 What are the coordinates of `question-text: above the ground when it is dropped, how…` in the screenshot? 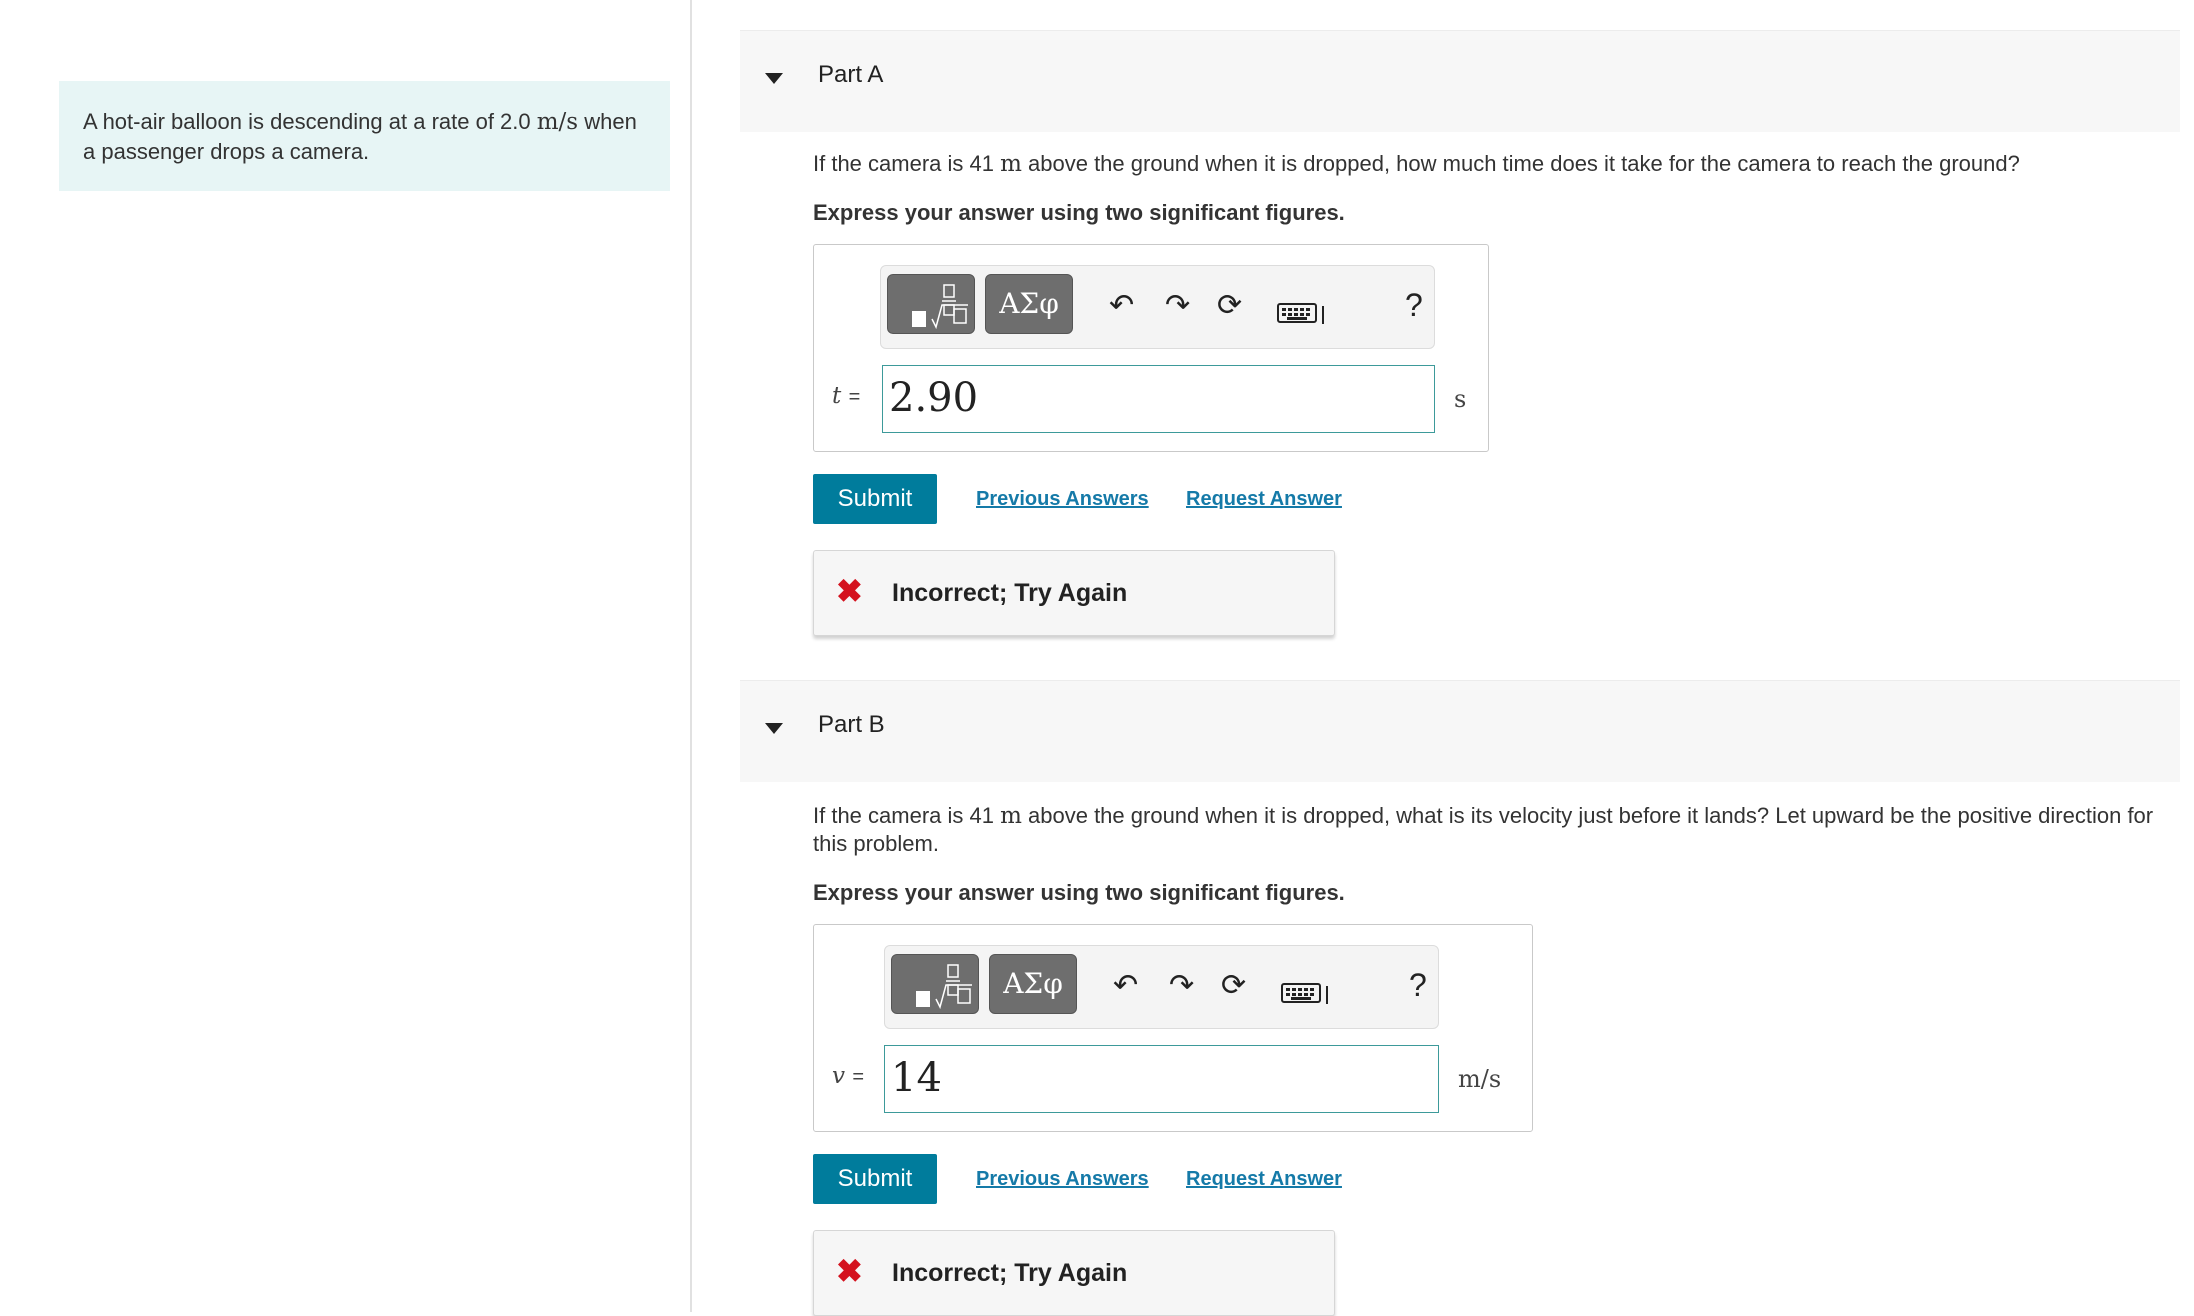 It's located at (1520, 163).